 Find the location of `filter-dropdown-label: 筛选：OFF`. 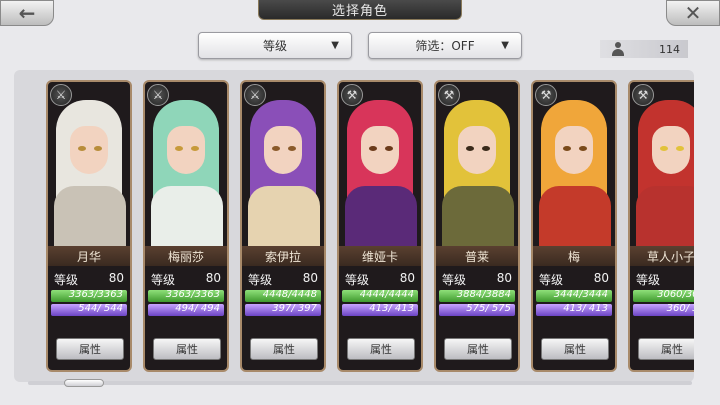

filter-dropdown-label: 筛选：OFF is located at coordinates (445, 46).